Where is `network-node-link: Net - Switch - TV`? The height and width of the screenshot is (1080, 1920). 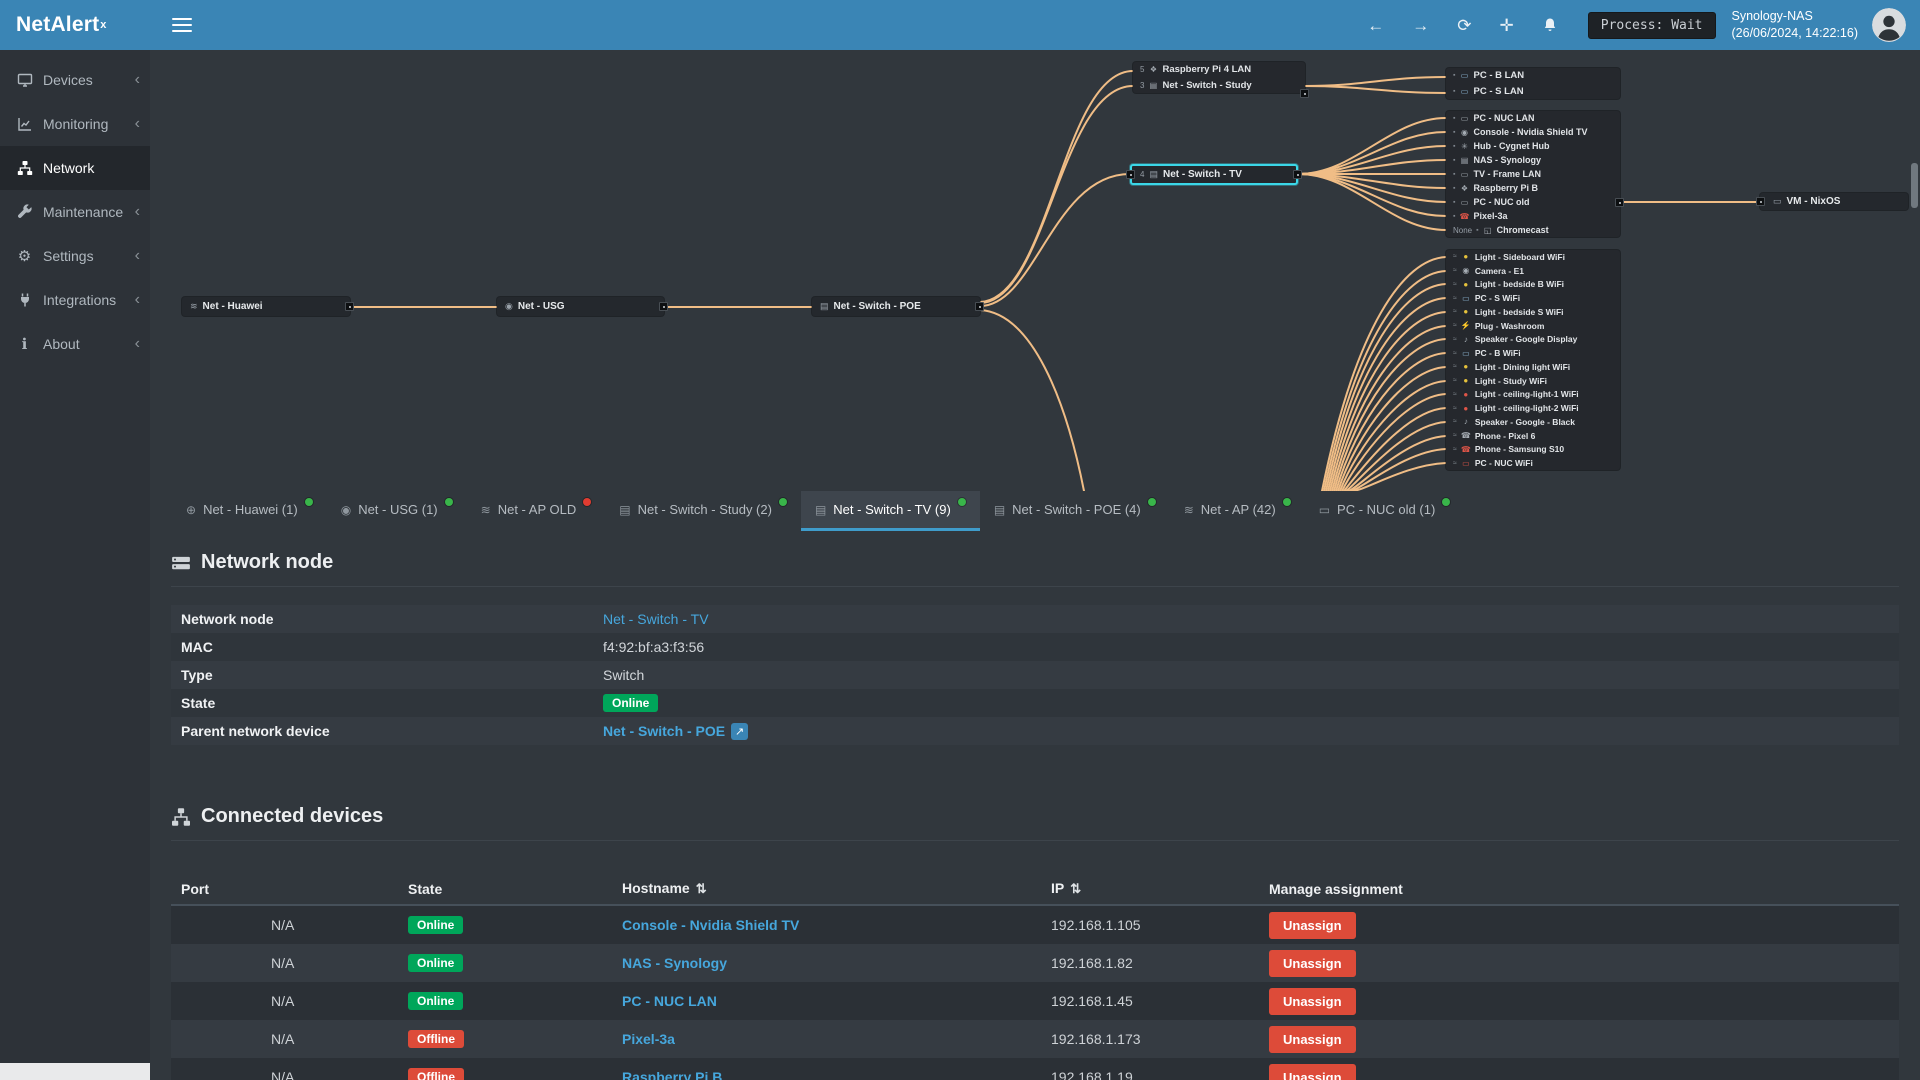
network-node-link: Net - Switch - TV is located at coordinates (656, 619).